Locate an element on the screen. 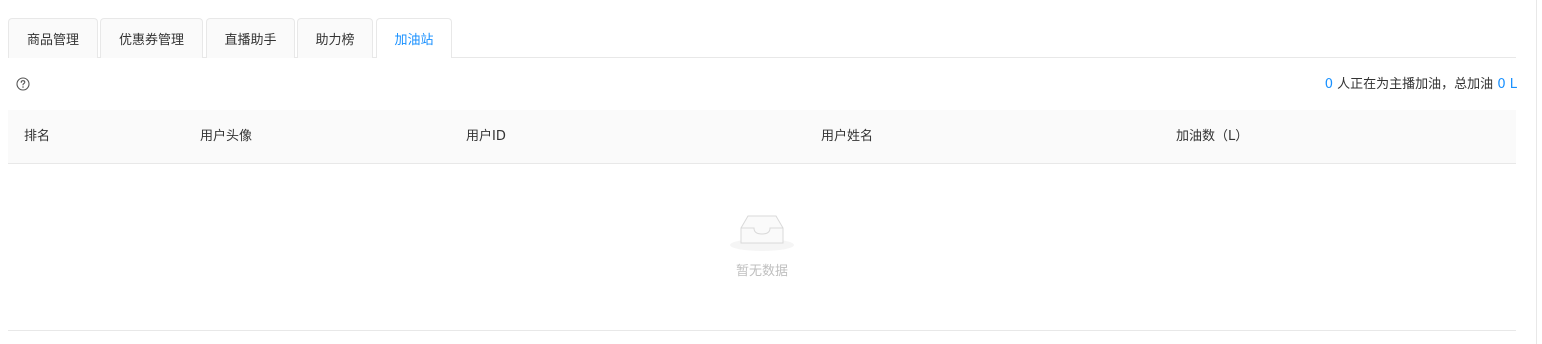 The width and height of the screenshot is (1542, 344). tab-product-management: 商品管理 is located at coordinates (53, 38).